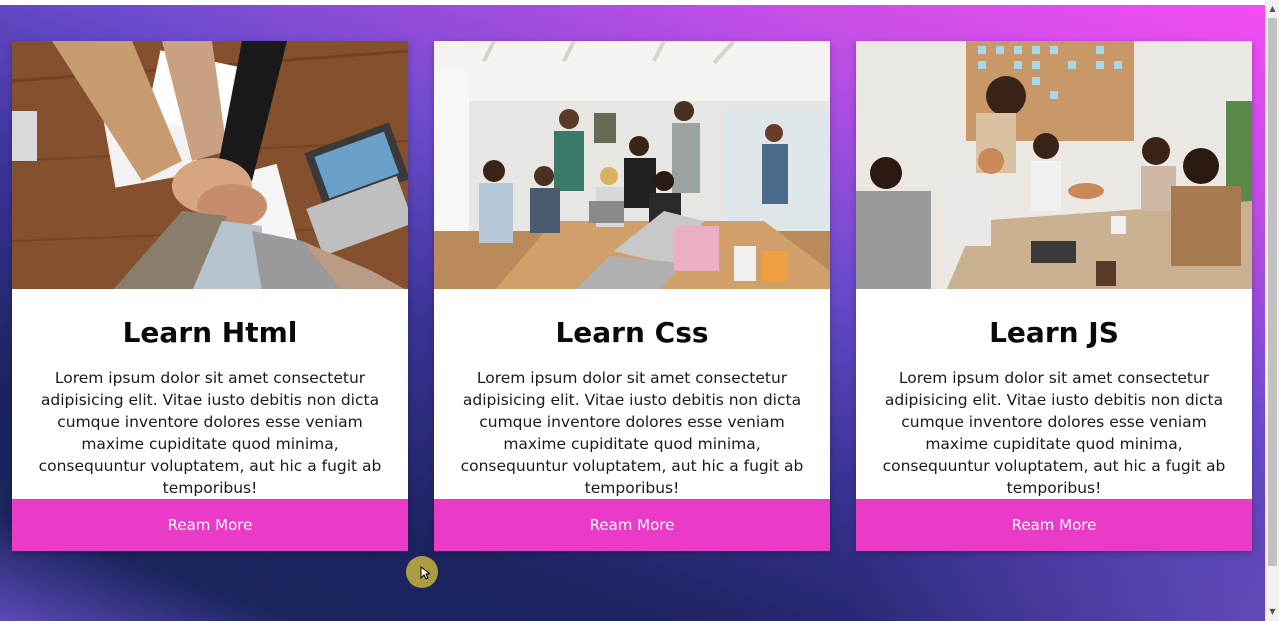  I want to click on handshake-photo, so click(1054, 165).